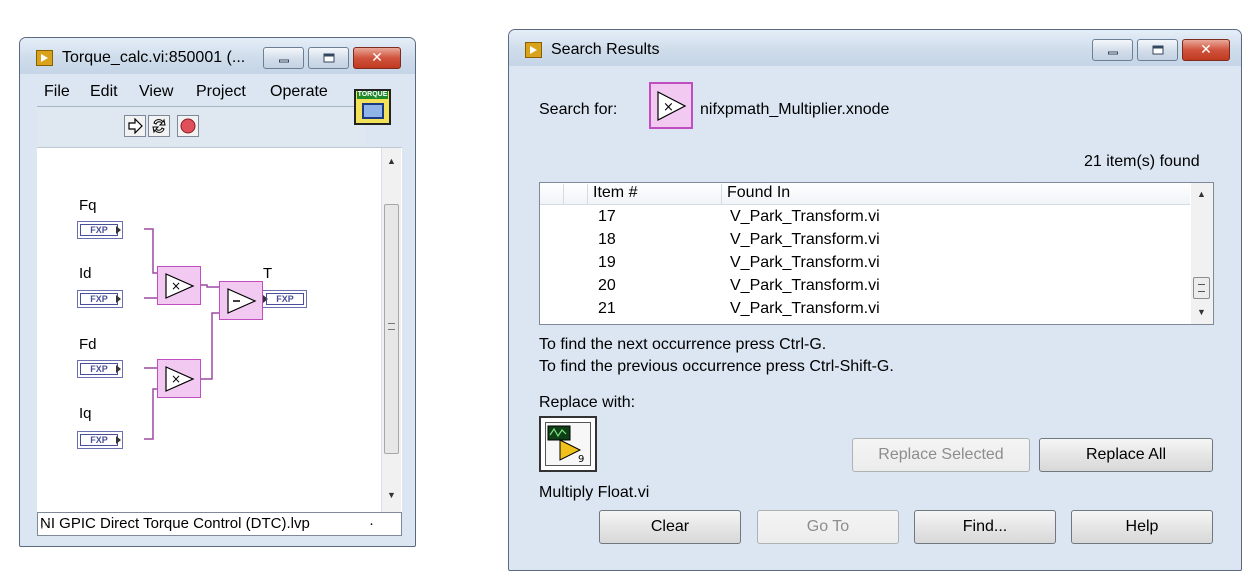 The image size is (1257, 588). Describe the element at coordinates (44, 58) in the screenshot. I see `labview-app-icon` at that location.